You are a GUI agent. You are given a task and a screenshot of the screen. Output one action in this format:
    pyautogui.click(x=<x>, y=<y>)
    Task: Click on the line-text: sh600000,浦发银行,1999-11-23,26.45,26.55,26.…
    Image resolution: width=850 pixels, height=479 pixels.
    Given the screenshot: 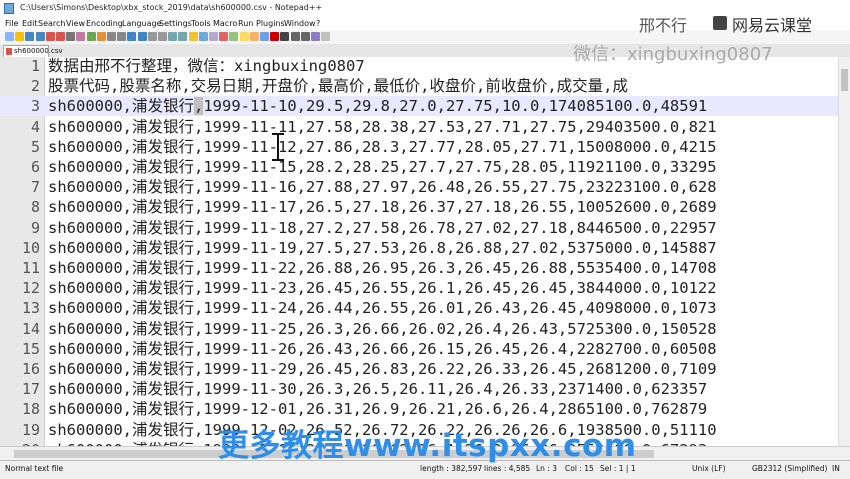 What is the action you would take?
    pyautogui.click(x=382, y=288)
    